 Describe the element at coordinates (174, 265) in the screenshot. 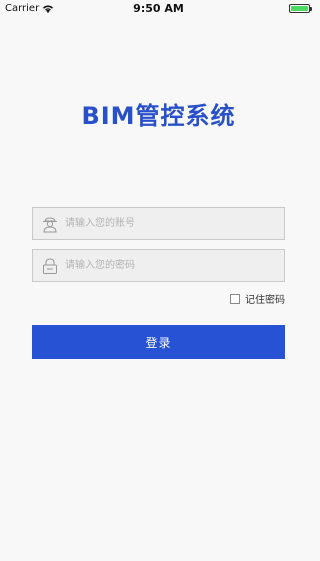

I see `password-input` at that location.